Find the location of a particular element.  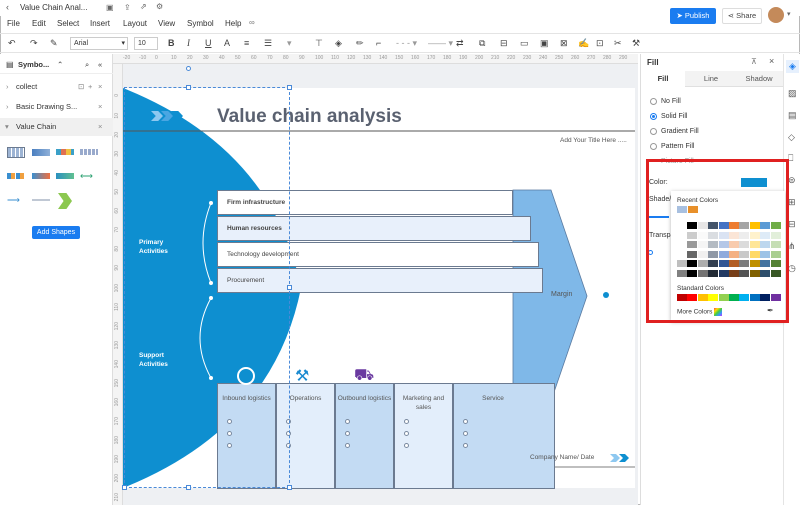

style-icon: ▤ is located at coordinates (792, 115).